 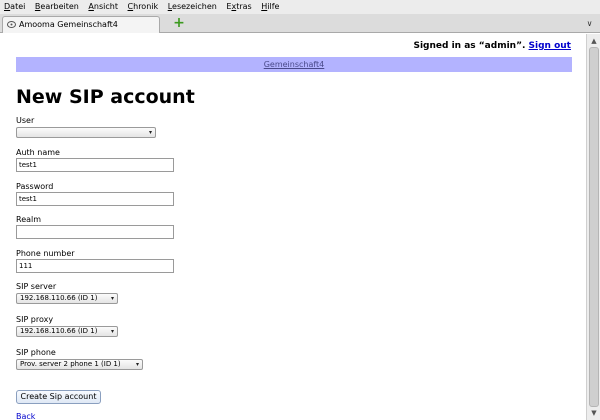 I want to click on menu-chronik: Chronik, so click(x=143, y=7).